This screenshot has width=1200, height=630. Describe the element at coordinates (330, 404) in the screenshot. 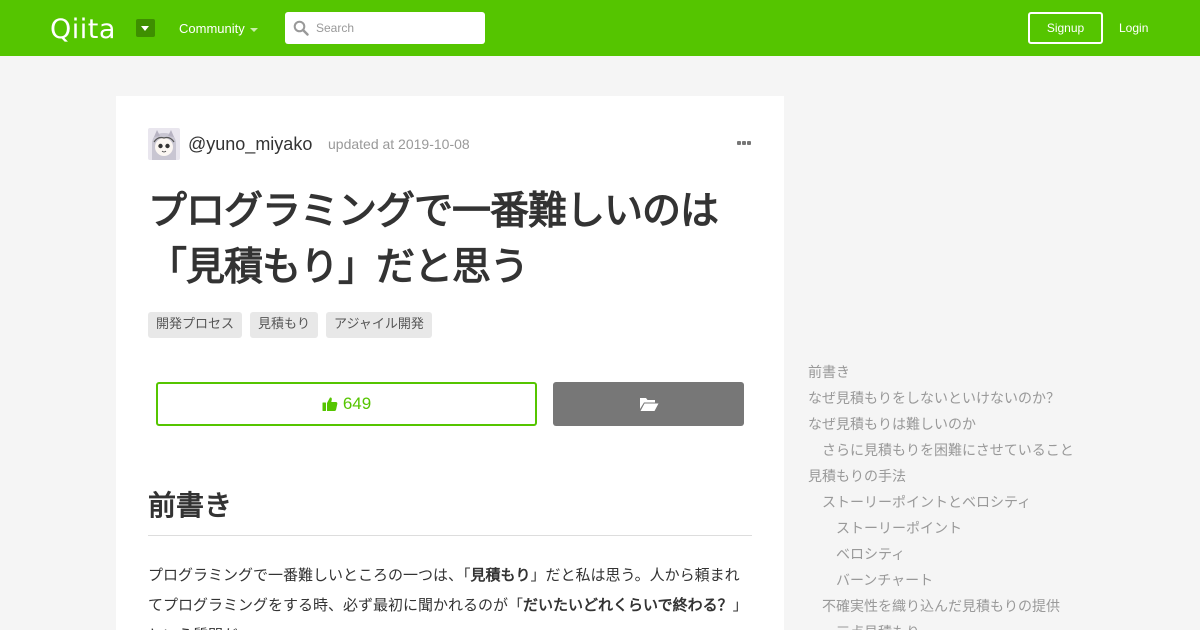

I see `thumbs-up-icon` at that location.